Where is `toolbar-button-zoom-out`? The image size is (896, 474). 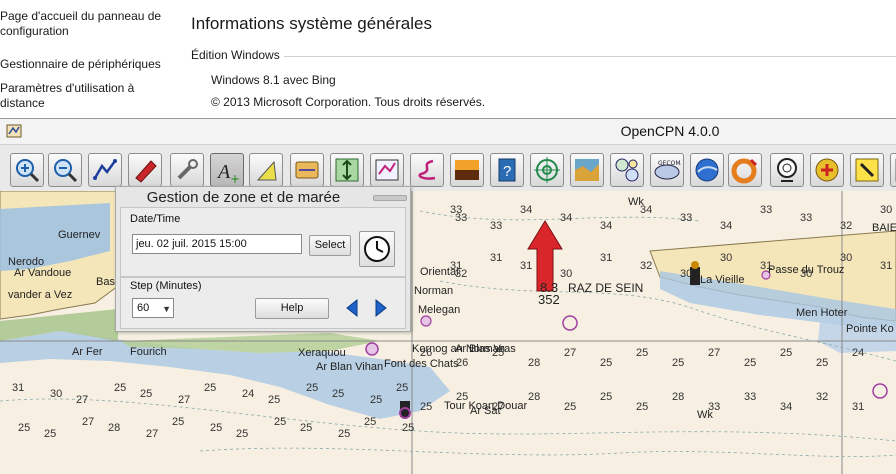
toolbar-button-zoom-out is located at coordinates (65, 170).